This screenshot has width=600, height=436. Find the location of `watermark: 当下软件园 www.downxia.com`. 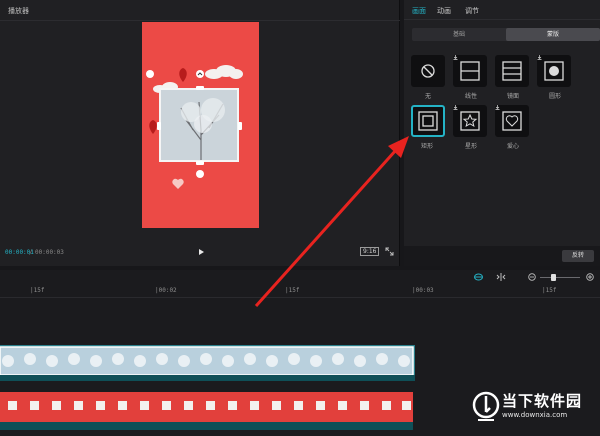

watermark: 当下软件园 www.downxia.com is located at coordinates (533, 409).